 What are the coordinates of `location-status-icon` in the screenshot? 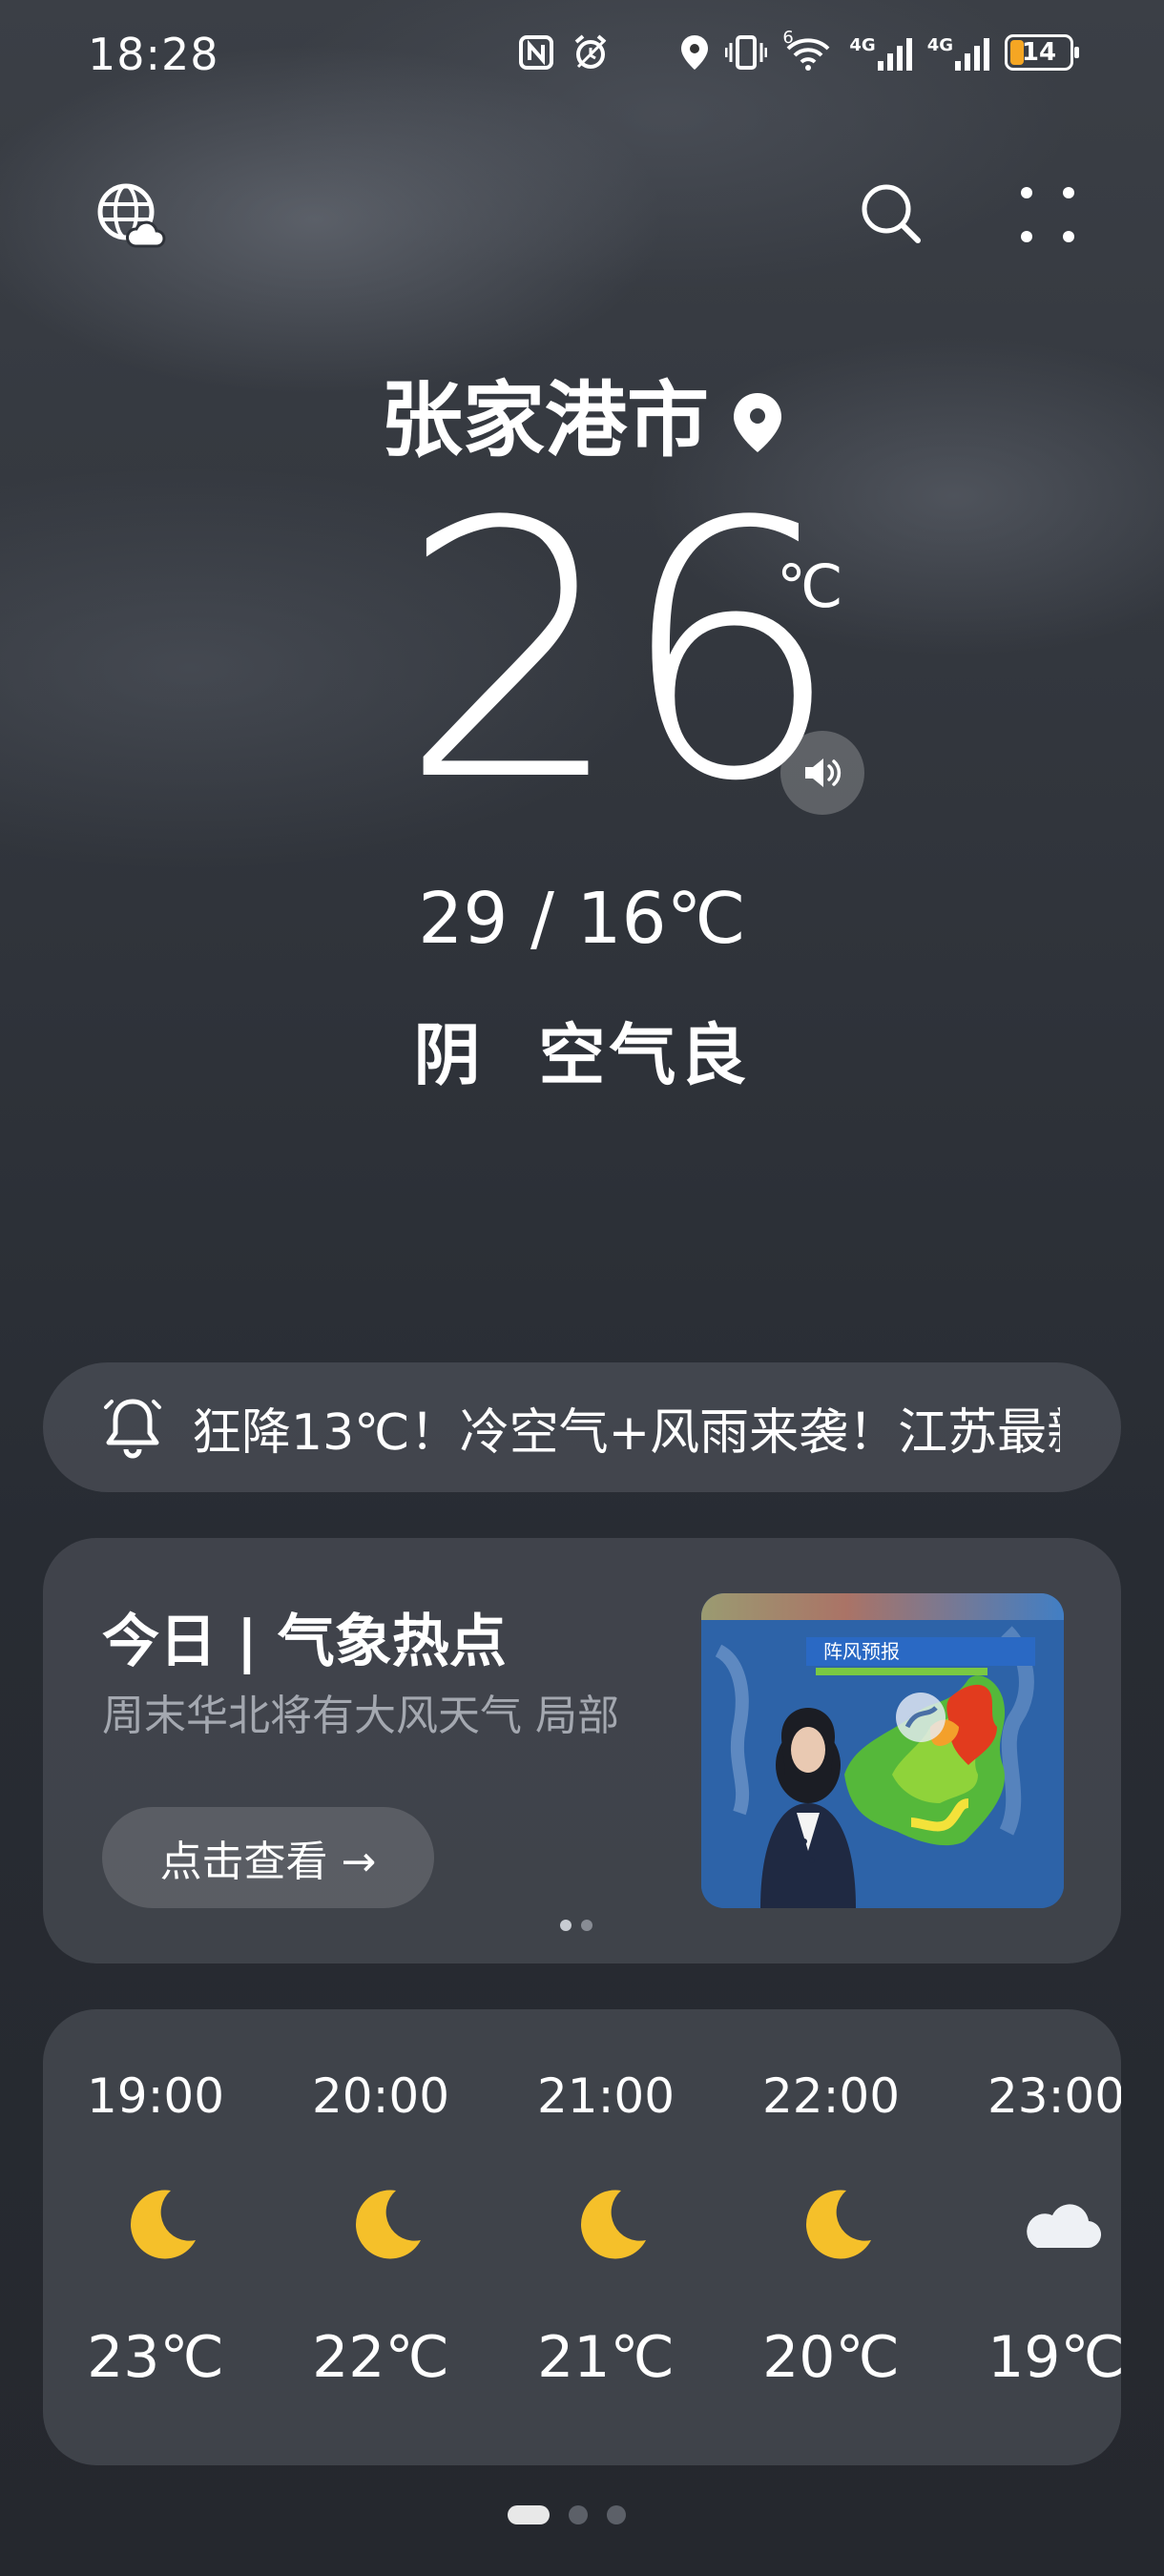 It's located at (695, 52).